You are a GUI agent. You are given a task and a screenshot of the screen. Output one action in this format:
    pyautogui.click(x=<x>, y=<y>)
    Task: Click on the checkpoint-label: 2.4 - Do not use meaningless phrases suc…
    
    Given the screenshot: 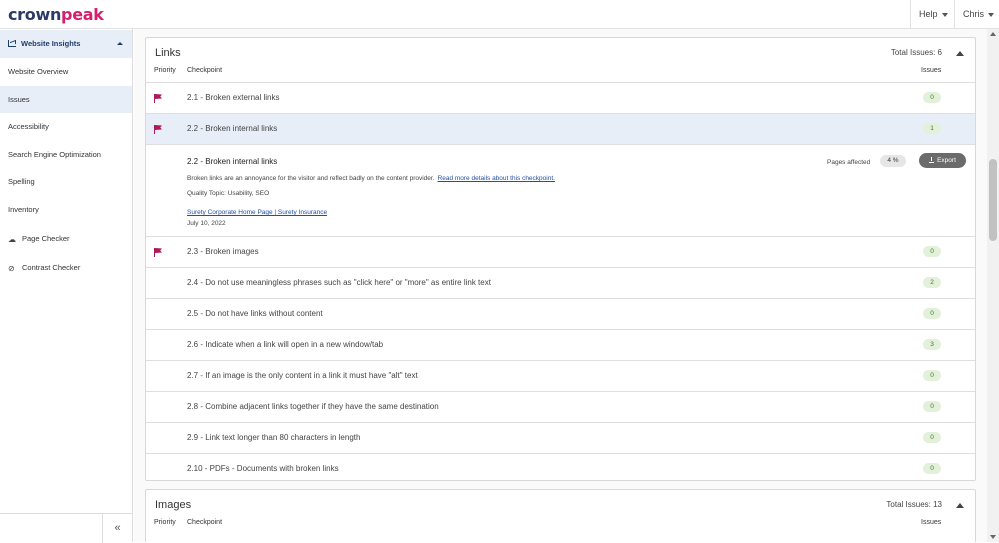 What is the action you would take?
    pyautogui.click(x=339, y=282)
    